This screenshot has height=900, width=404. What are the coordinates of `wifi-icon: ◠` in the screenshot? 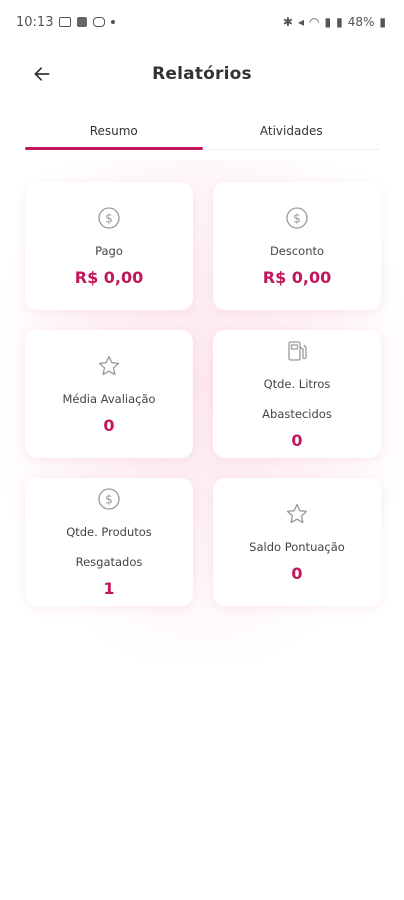 It's located at (314, 22).